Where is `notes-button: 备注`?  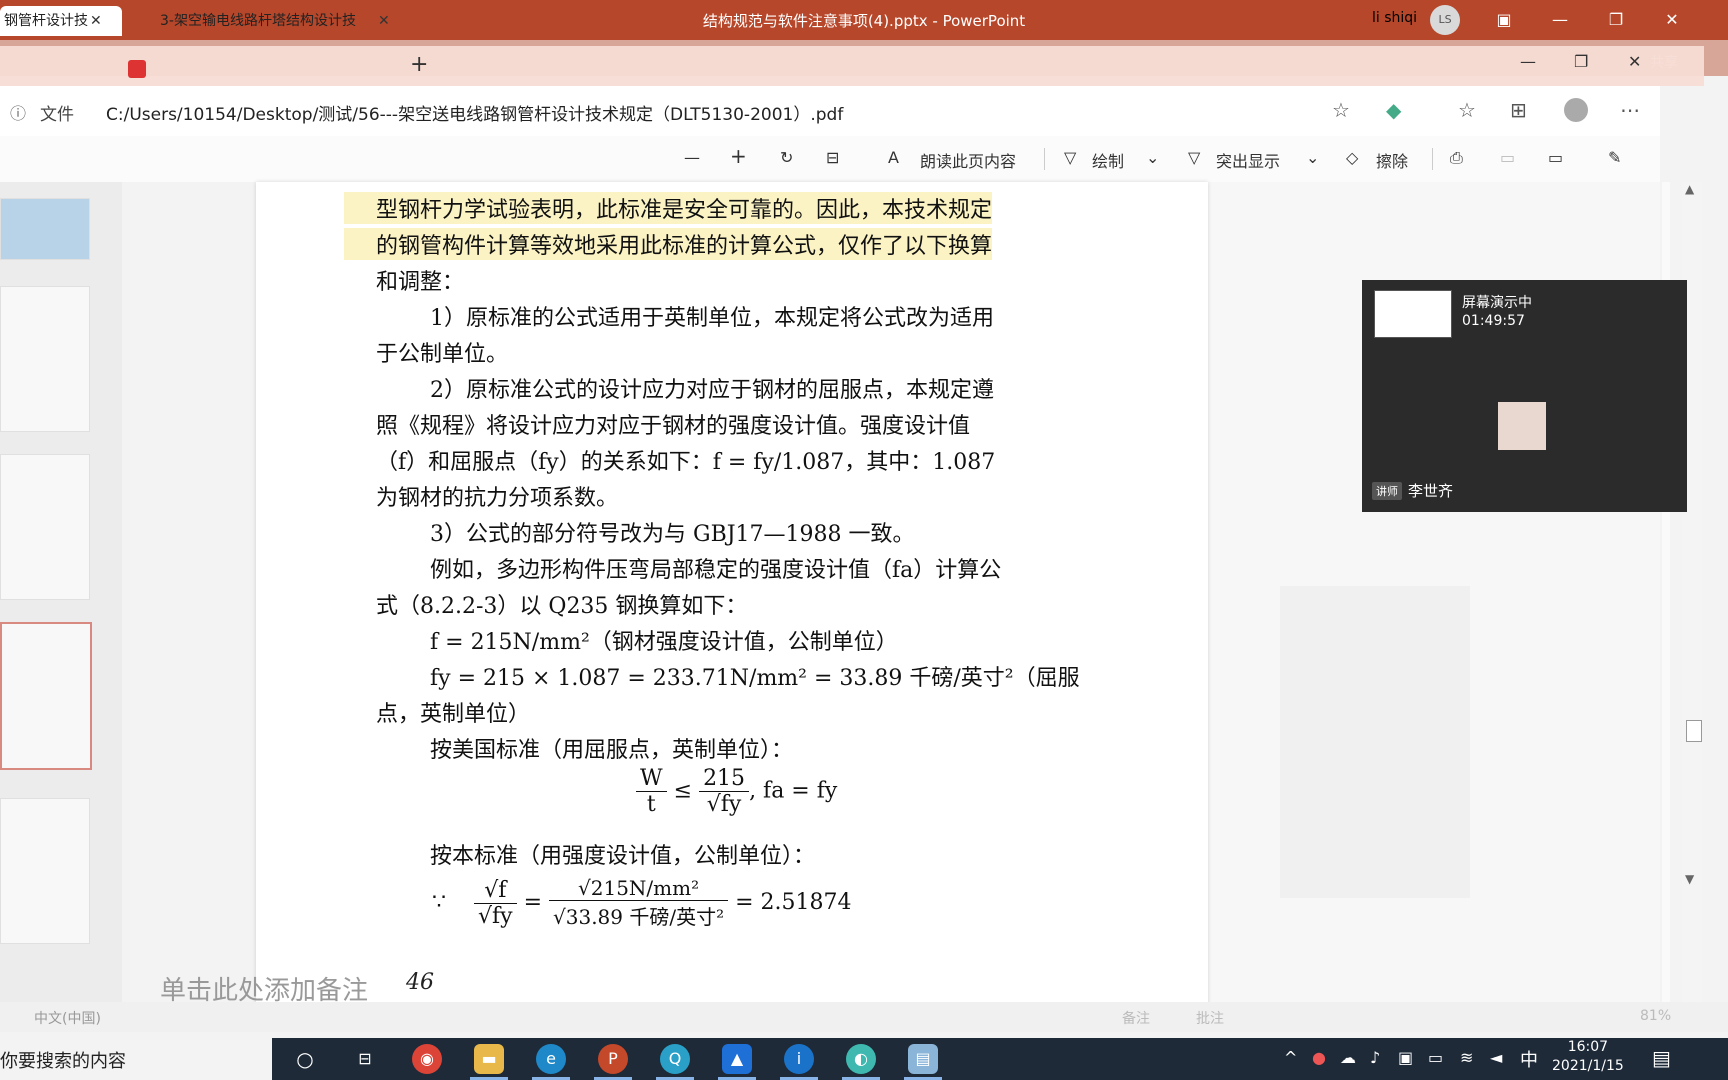 notes-button: 备注 is located at coordinates (1136, 1018).